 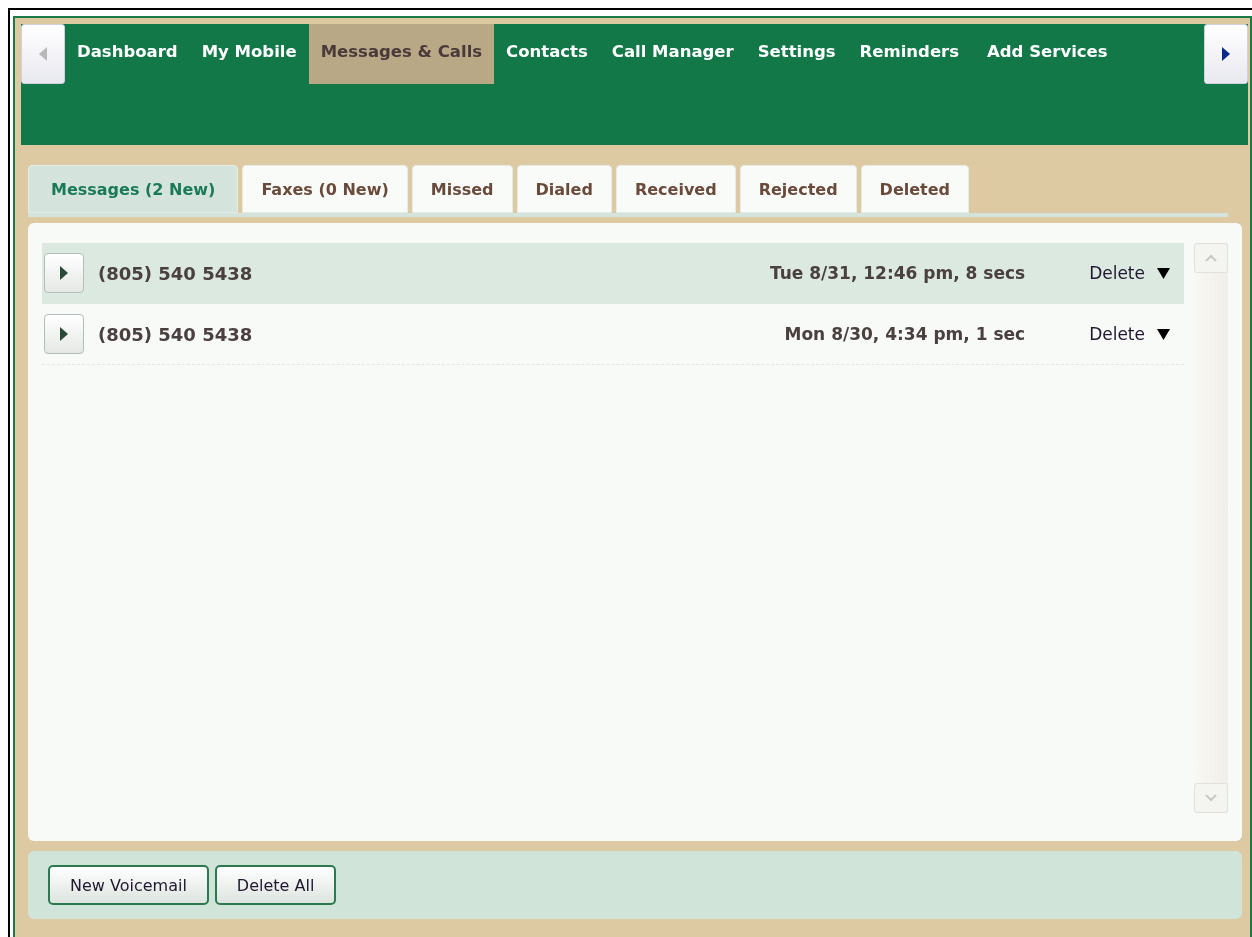 What do you see at coordinates (672, 54) in the screenshot?
I see `nav-item: Call Manager` at bounding box center [672, 54].